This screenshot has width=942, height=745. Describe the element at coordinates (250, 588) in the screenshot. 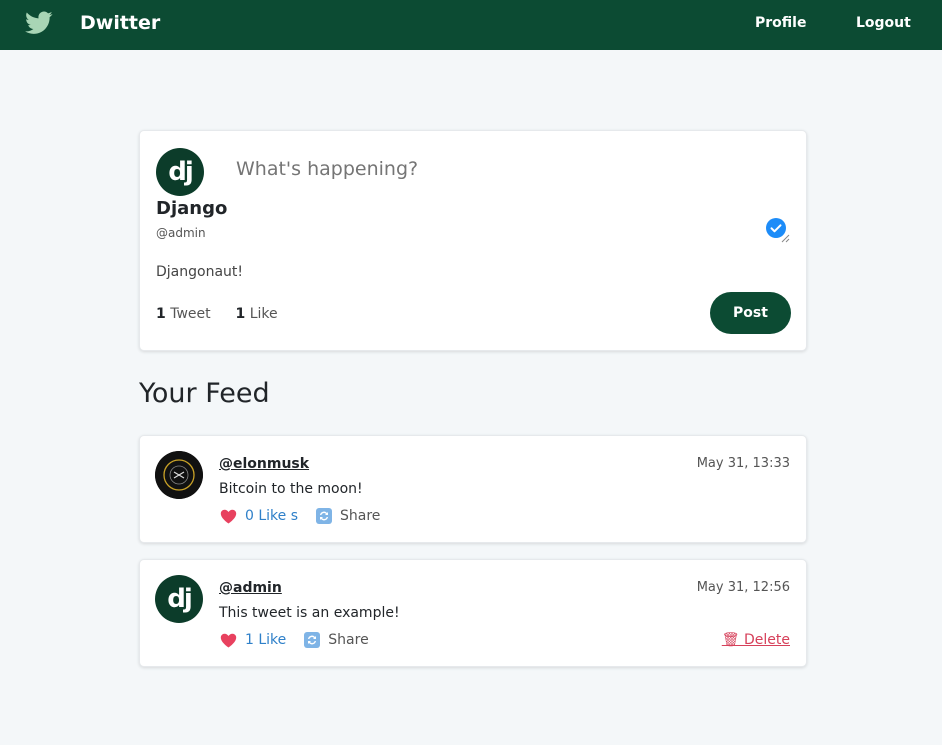

I see `tweet-author-handle: @admin` at that location.